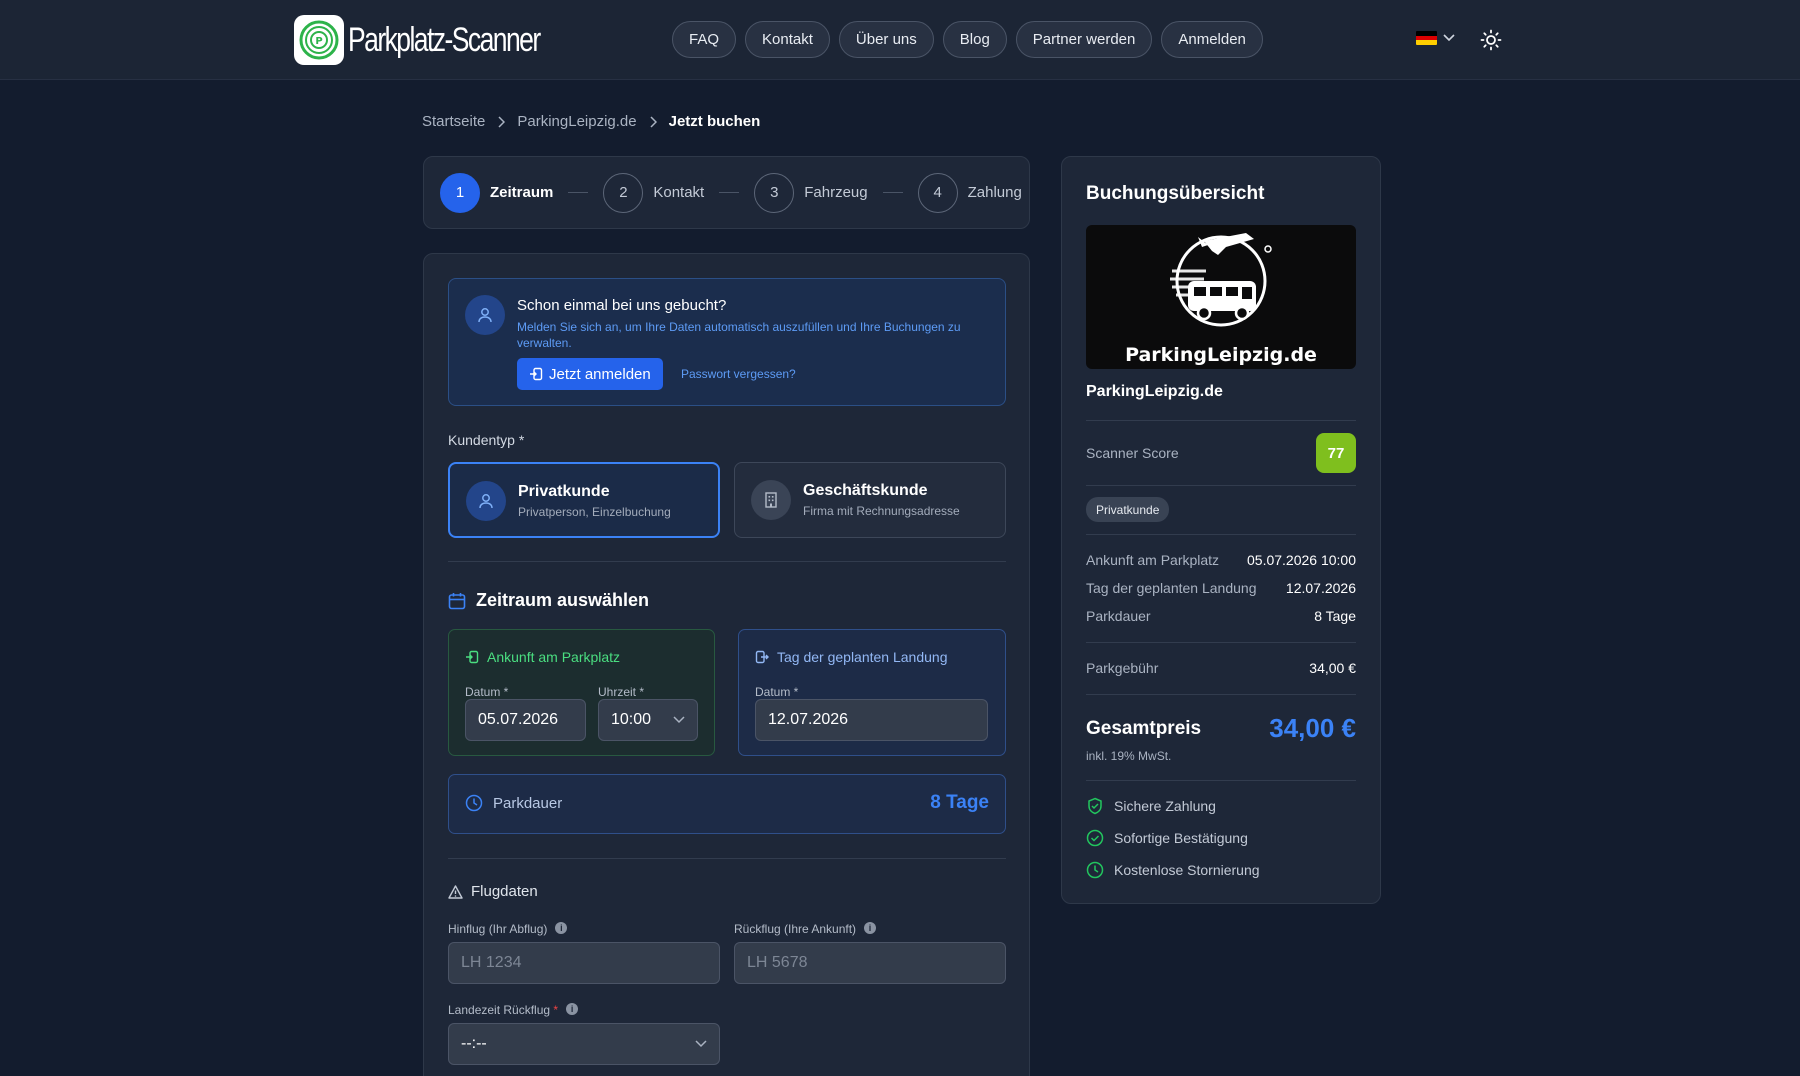  I want to click on nav-partner-werden: Partner werden, so click(1084, 39).